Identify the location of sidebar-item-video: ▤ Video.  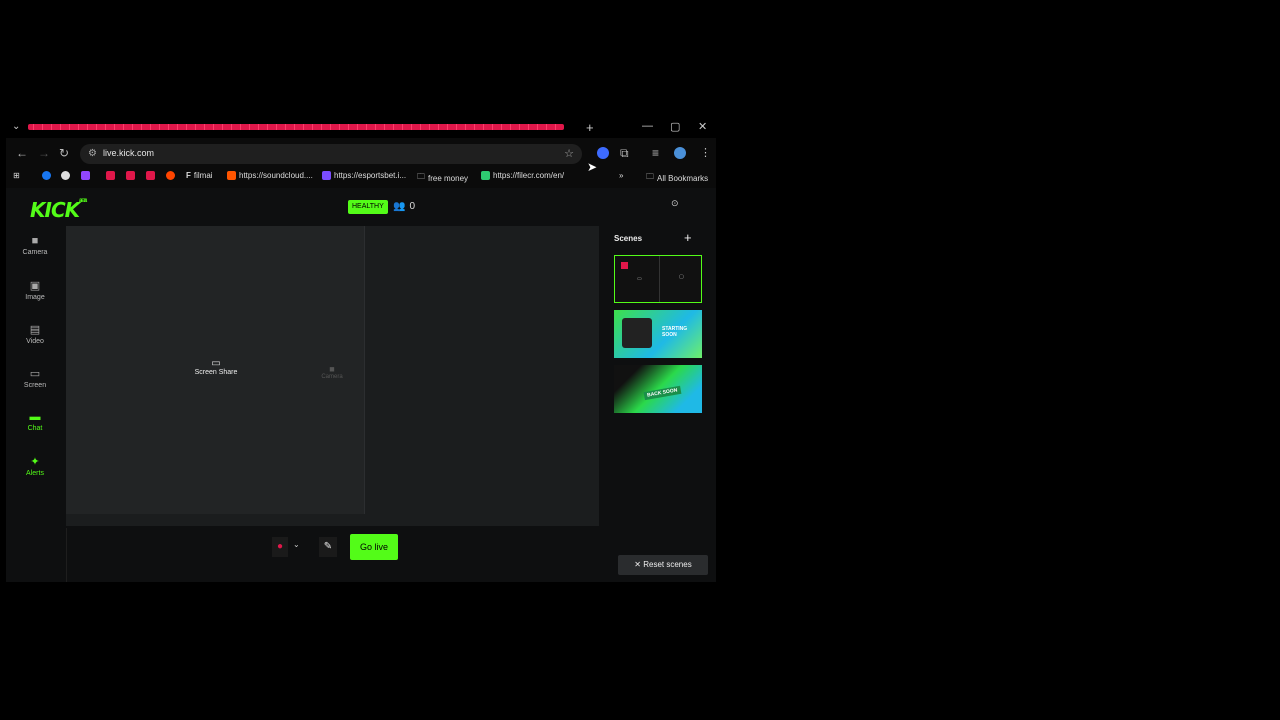
(35, 334).